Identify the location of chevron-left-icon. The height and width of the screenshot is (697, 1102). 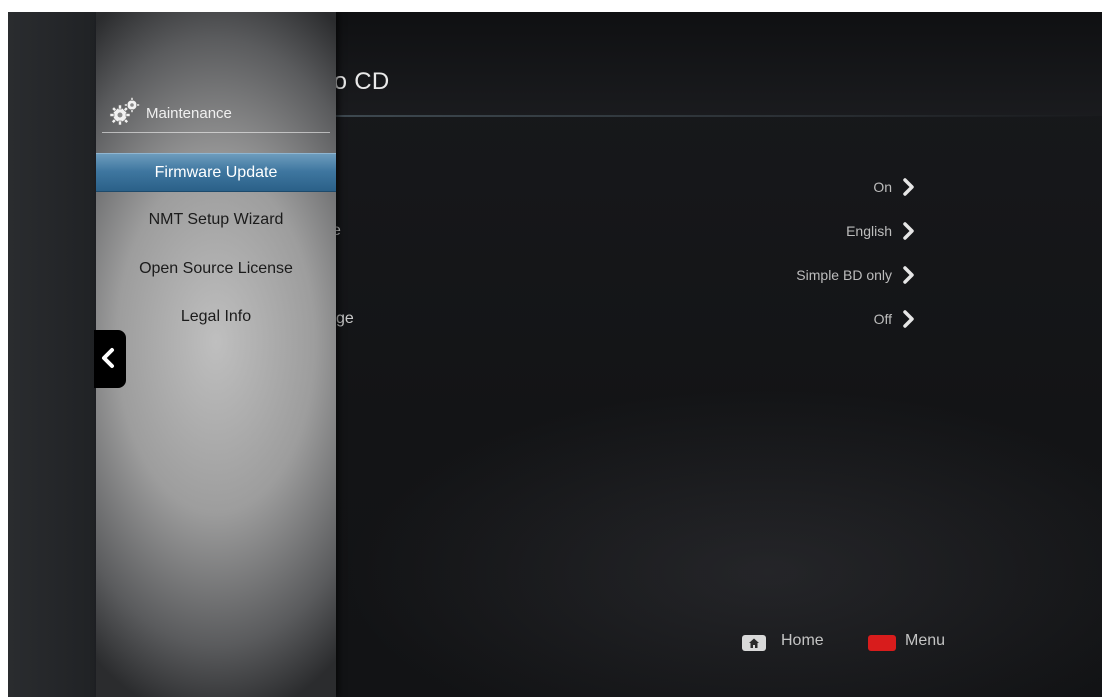
(108, 358).